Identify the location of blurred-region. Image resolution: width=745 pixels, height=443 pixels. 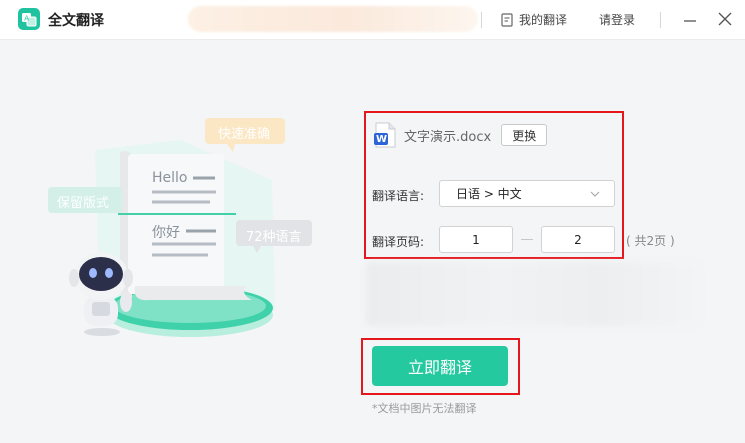
(533, 294).